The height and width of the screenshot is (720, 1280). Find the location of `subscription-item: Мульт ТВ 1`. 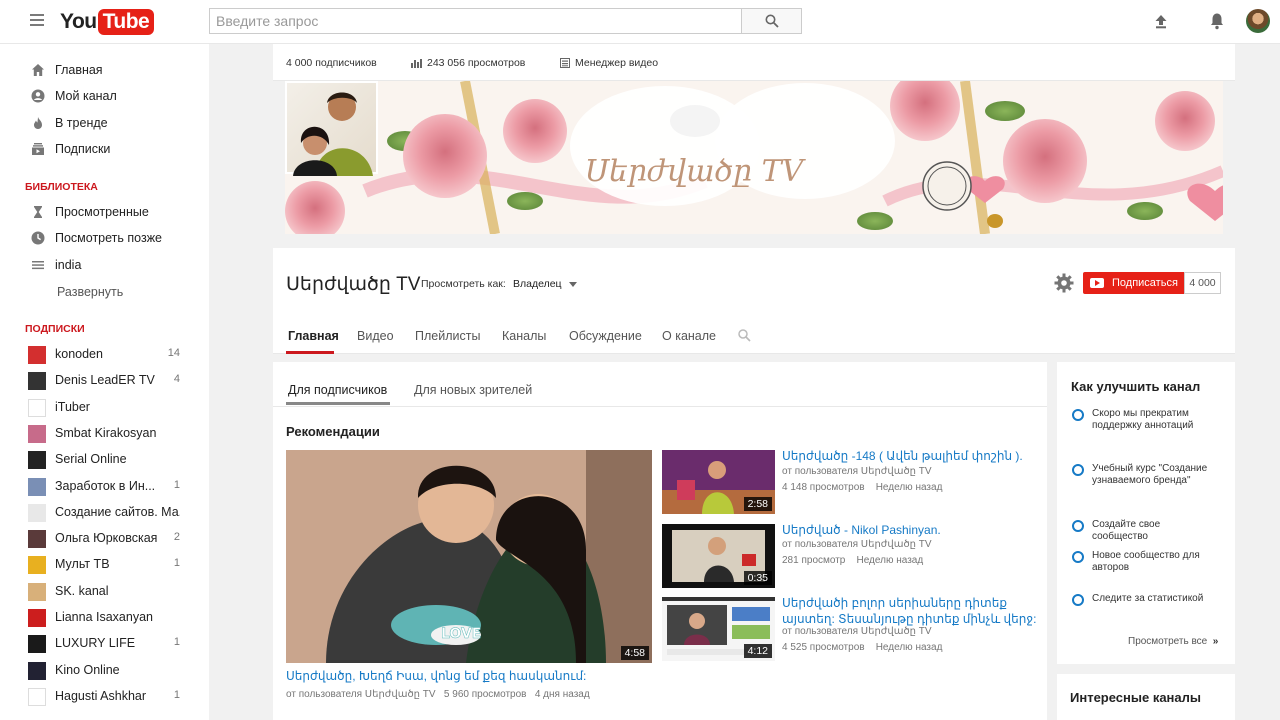

subscription-item: Мульт ТВ 1 is located at coordinates (104, 564).